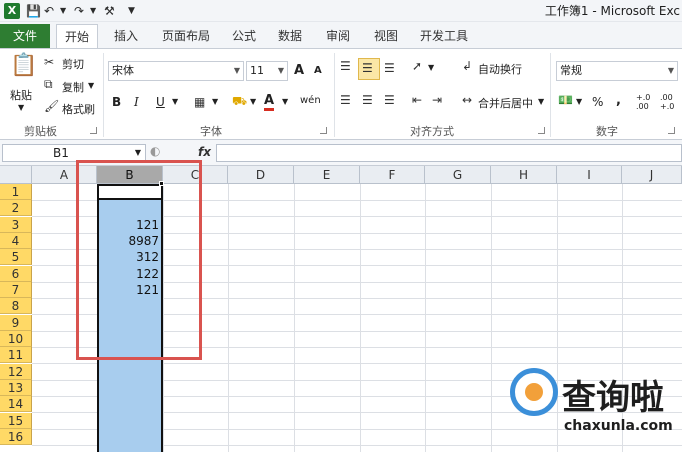  Describe the element at coordinates (175, 101) in the screenshot. I see `underline-dropdown-icon: ▼` at that location.